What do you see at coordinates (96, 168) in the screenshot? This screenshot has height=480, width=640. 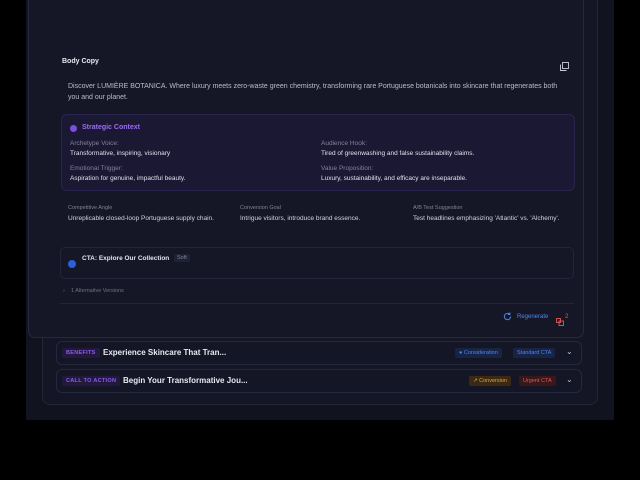 I see `emotional-label: Emotional Trigger:` at bounding box center [96, 168].